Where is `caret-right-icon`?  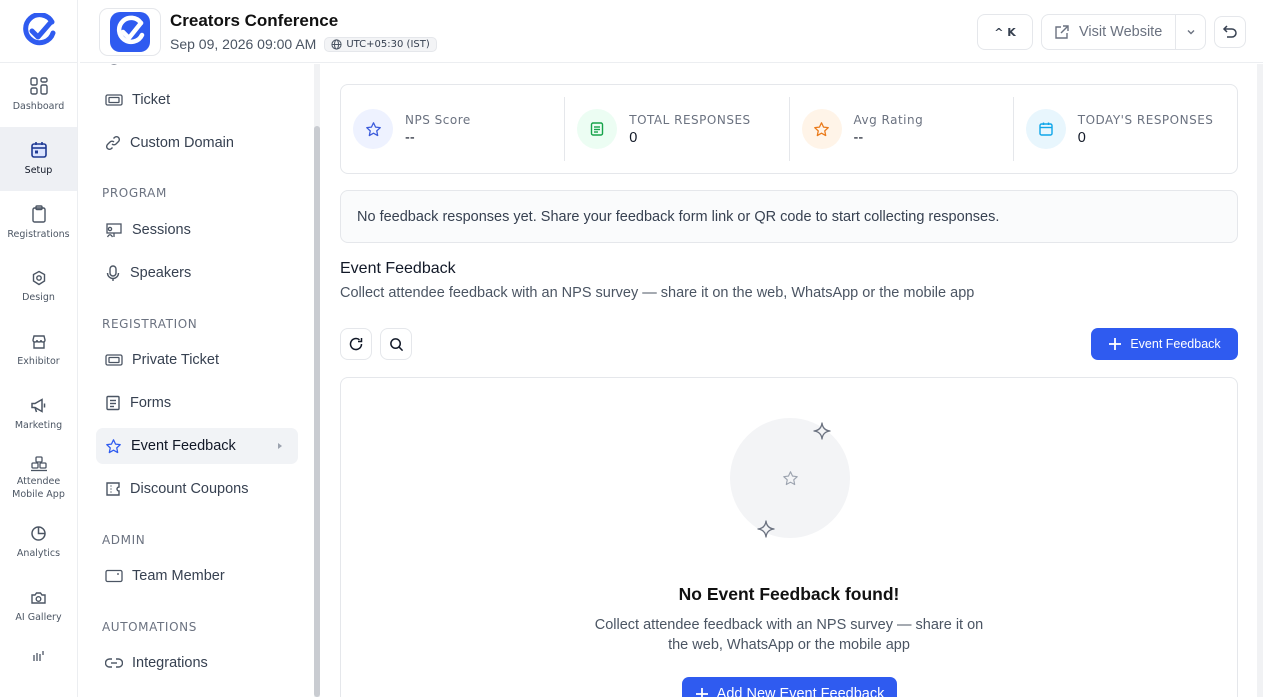
caret-right-icon is located at coordinates (280, 446).